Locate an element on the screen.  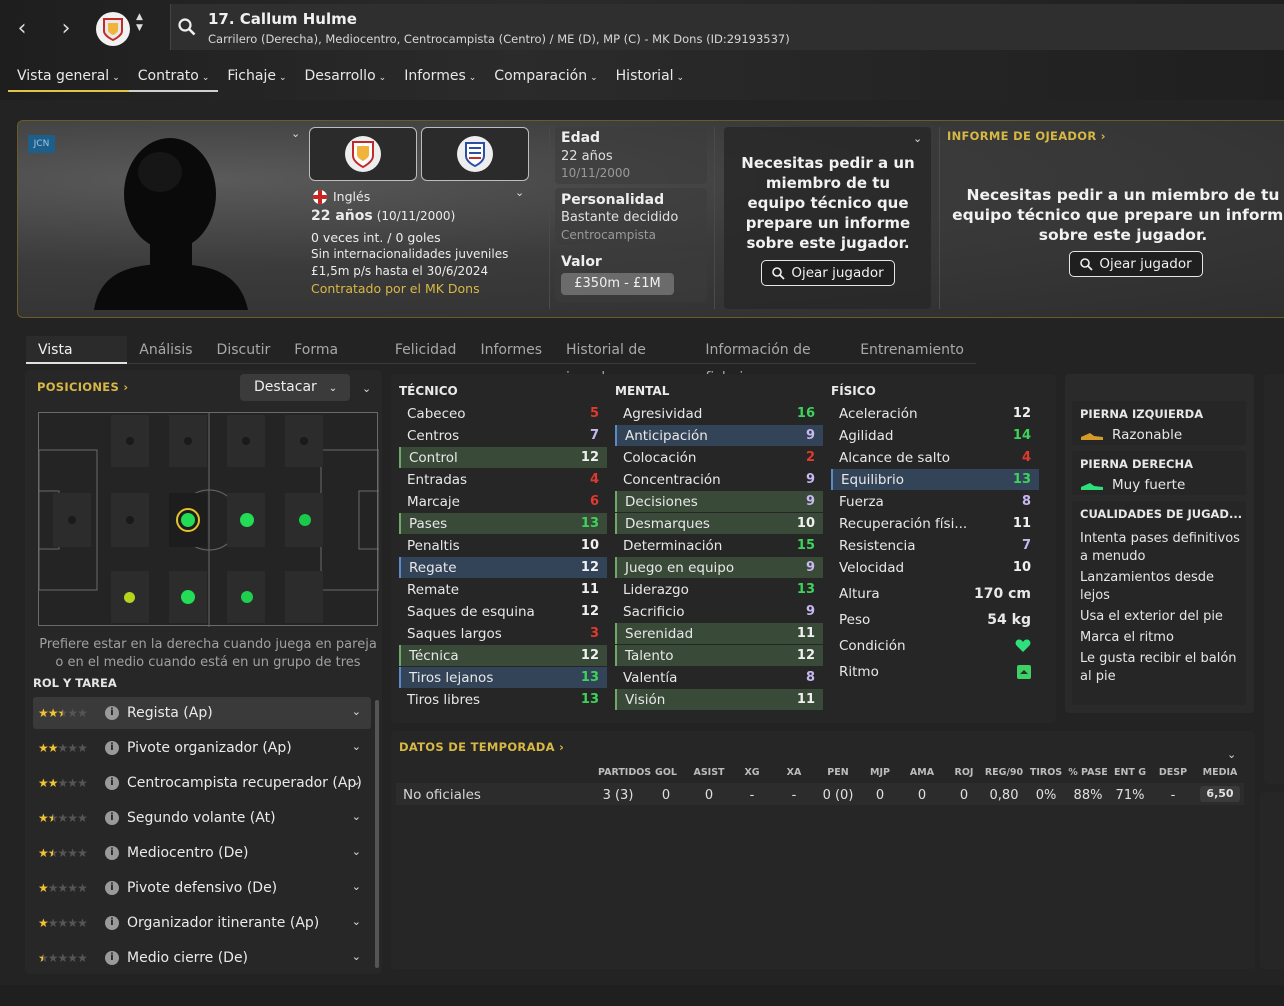
attribute-row: Centros 7 is located at coordinates (503, 435).